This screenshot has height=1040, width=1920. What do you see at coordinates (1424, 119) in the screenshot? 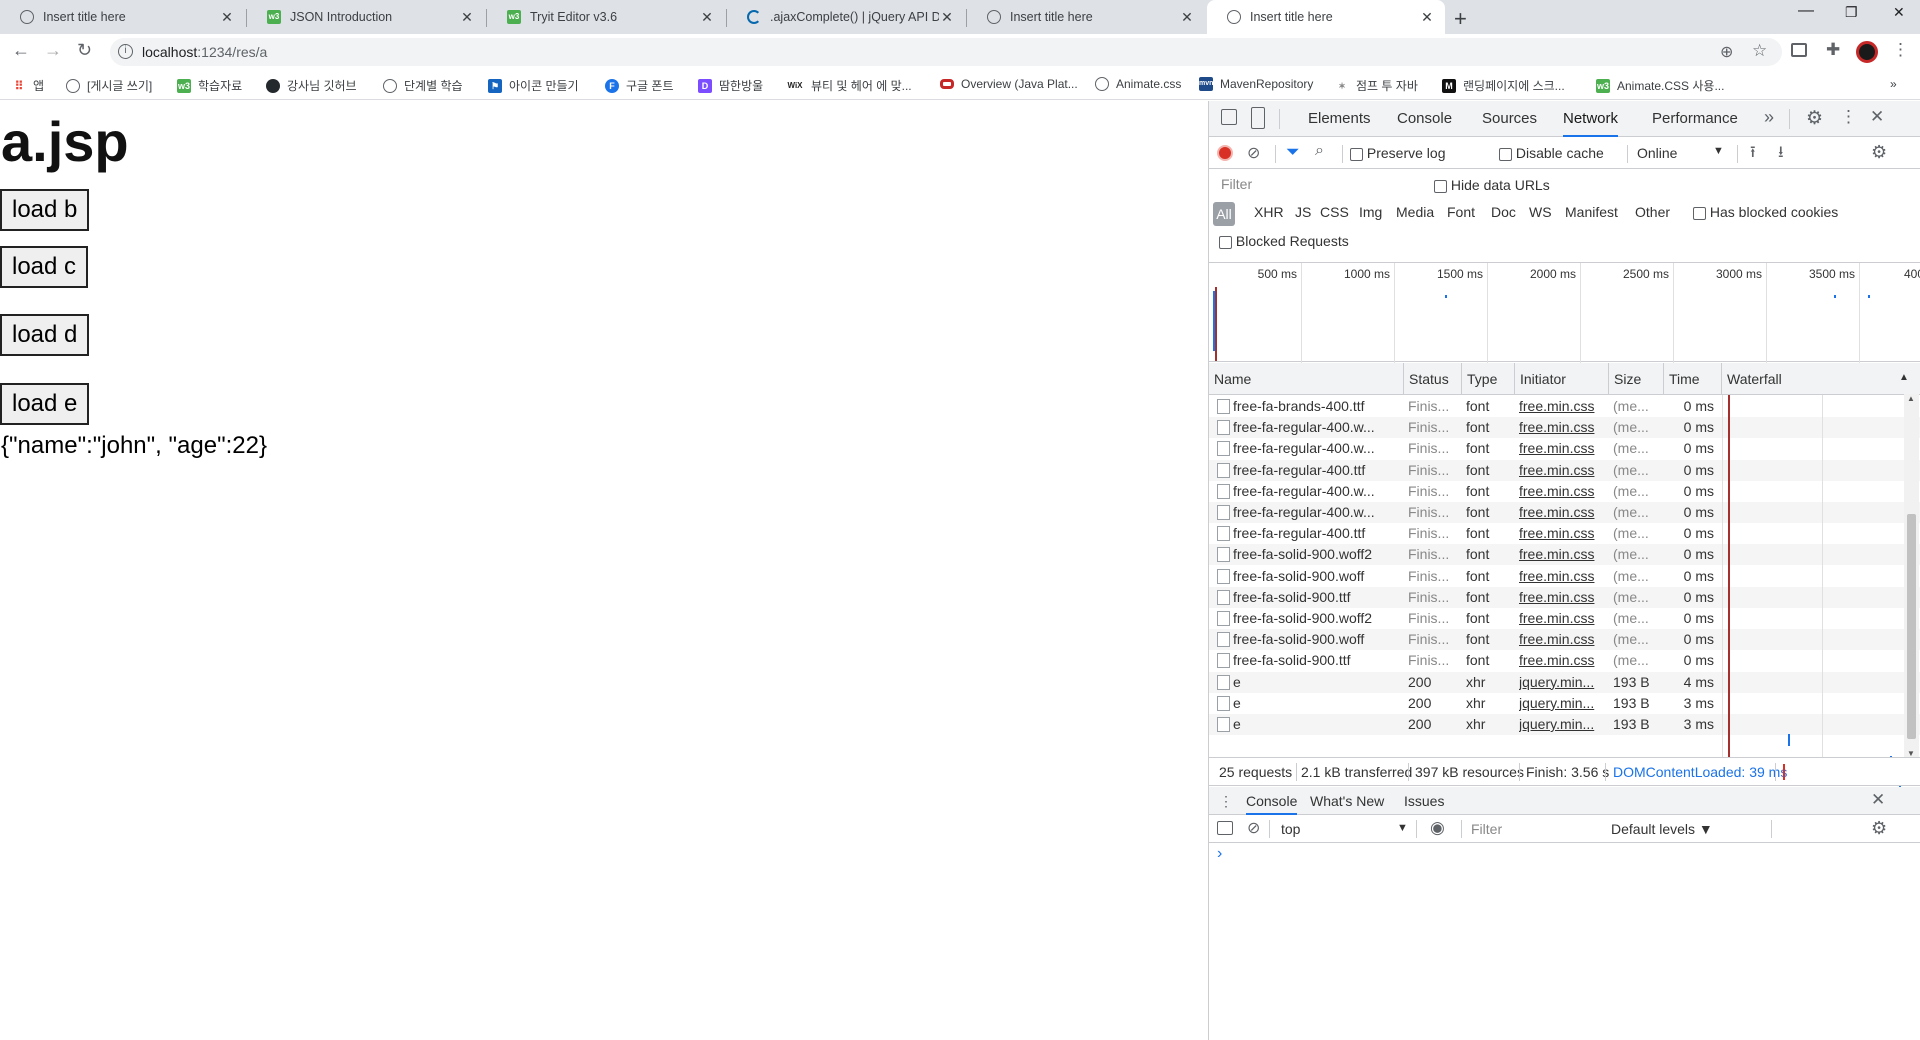
I see `tab-console: Console` at bounding box center [1424, 119].